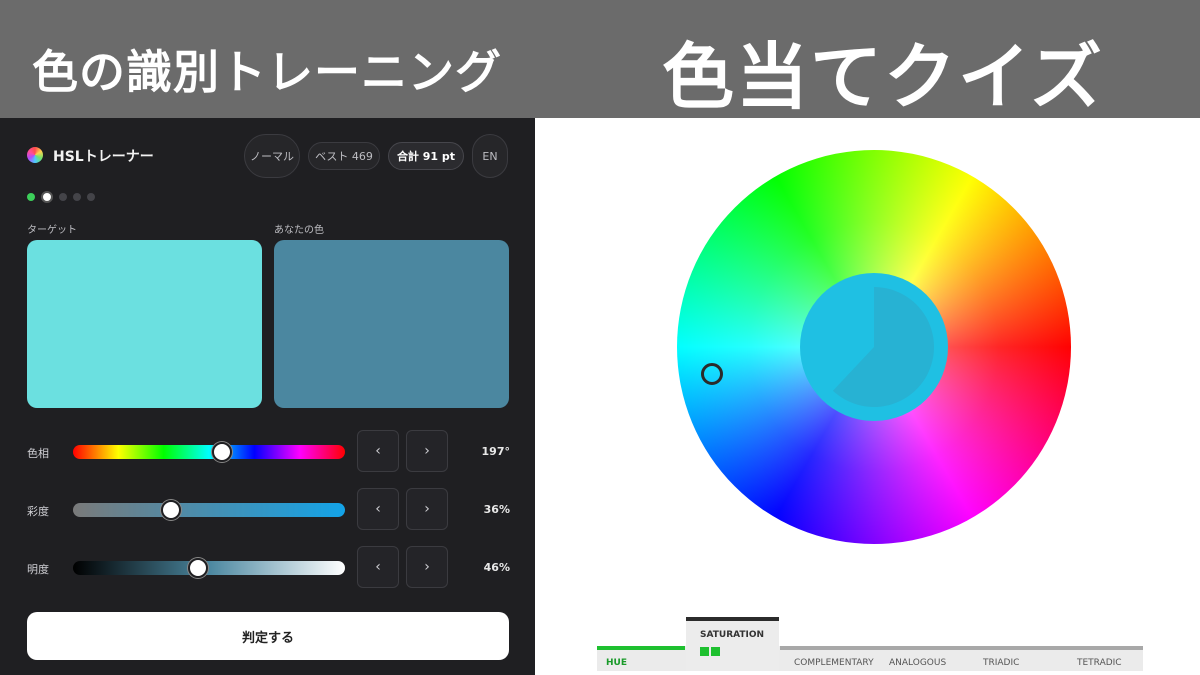 The height and width of the screenshot is (675, 1200). What do you see at coordinates (221, 452) in the screenshot?
I see `hue-slider-handle` at bounding box center [221, 452].